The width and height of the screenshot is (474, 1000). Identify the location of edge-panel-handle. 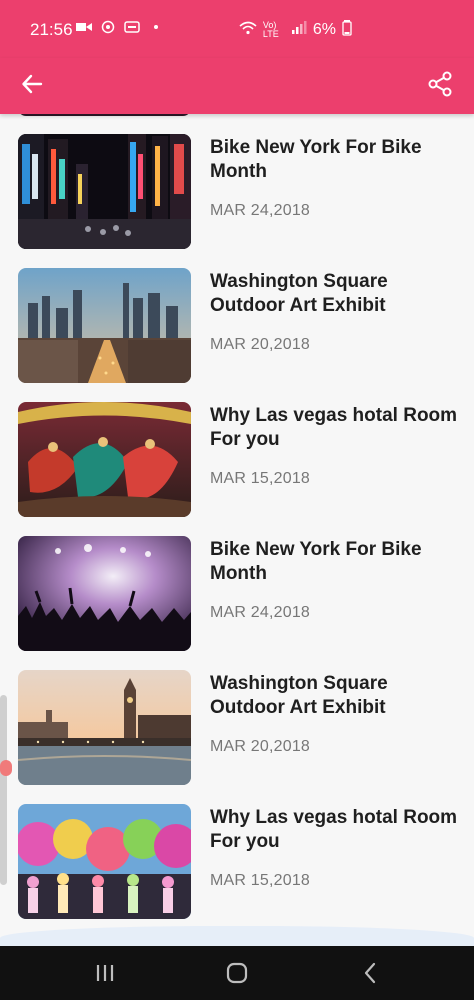
(3, 790).